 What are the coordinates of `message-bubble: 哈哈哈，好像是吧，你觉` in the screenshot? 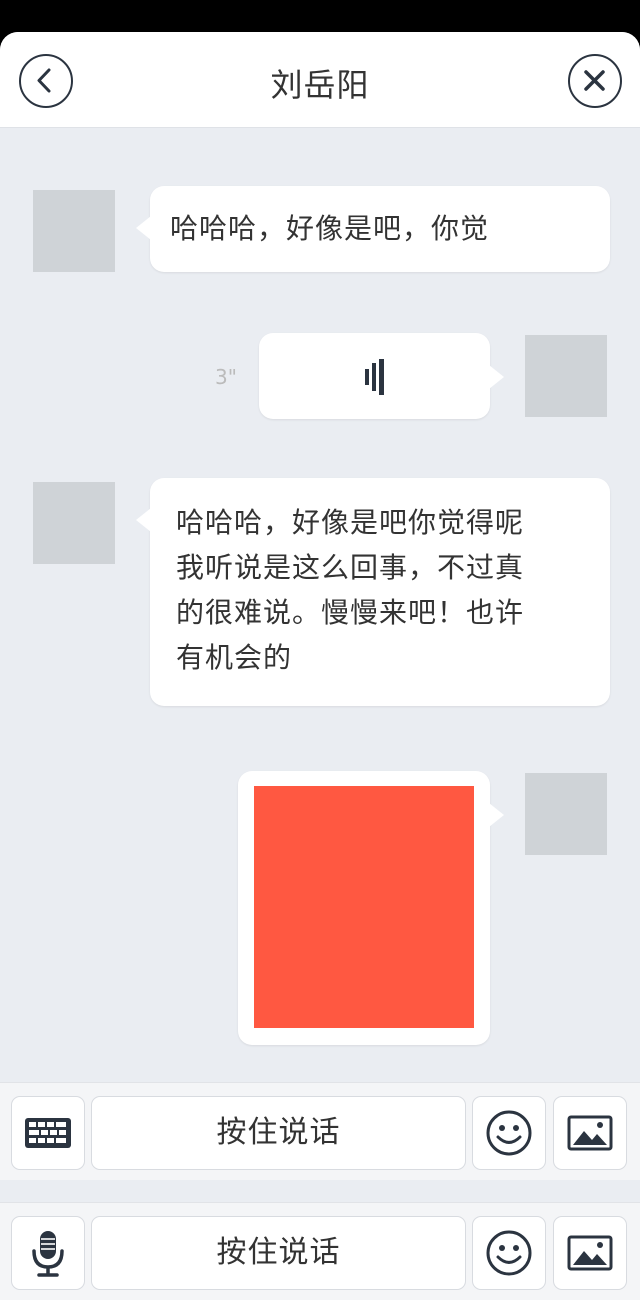 It's located at (373, 229).